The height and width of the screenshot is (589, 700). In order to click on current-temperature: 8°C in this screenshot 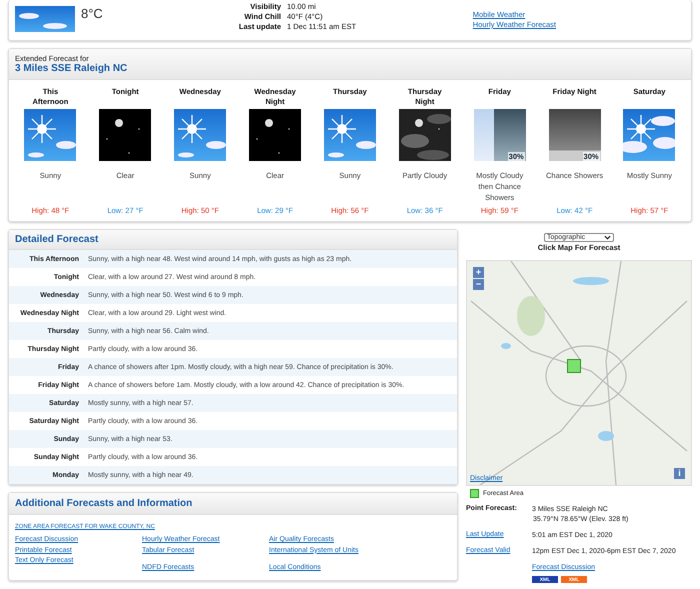, I will do `click(92, 13)`.